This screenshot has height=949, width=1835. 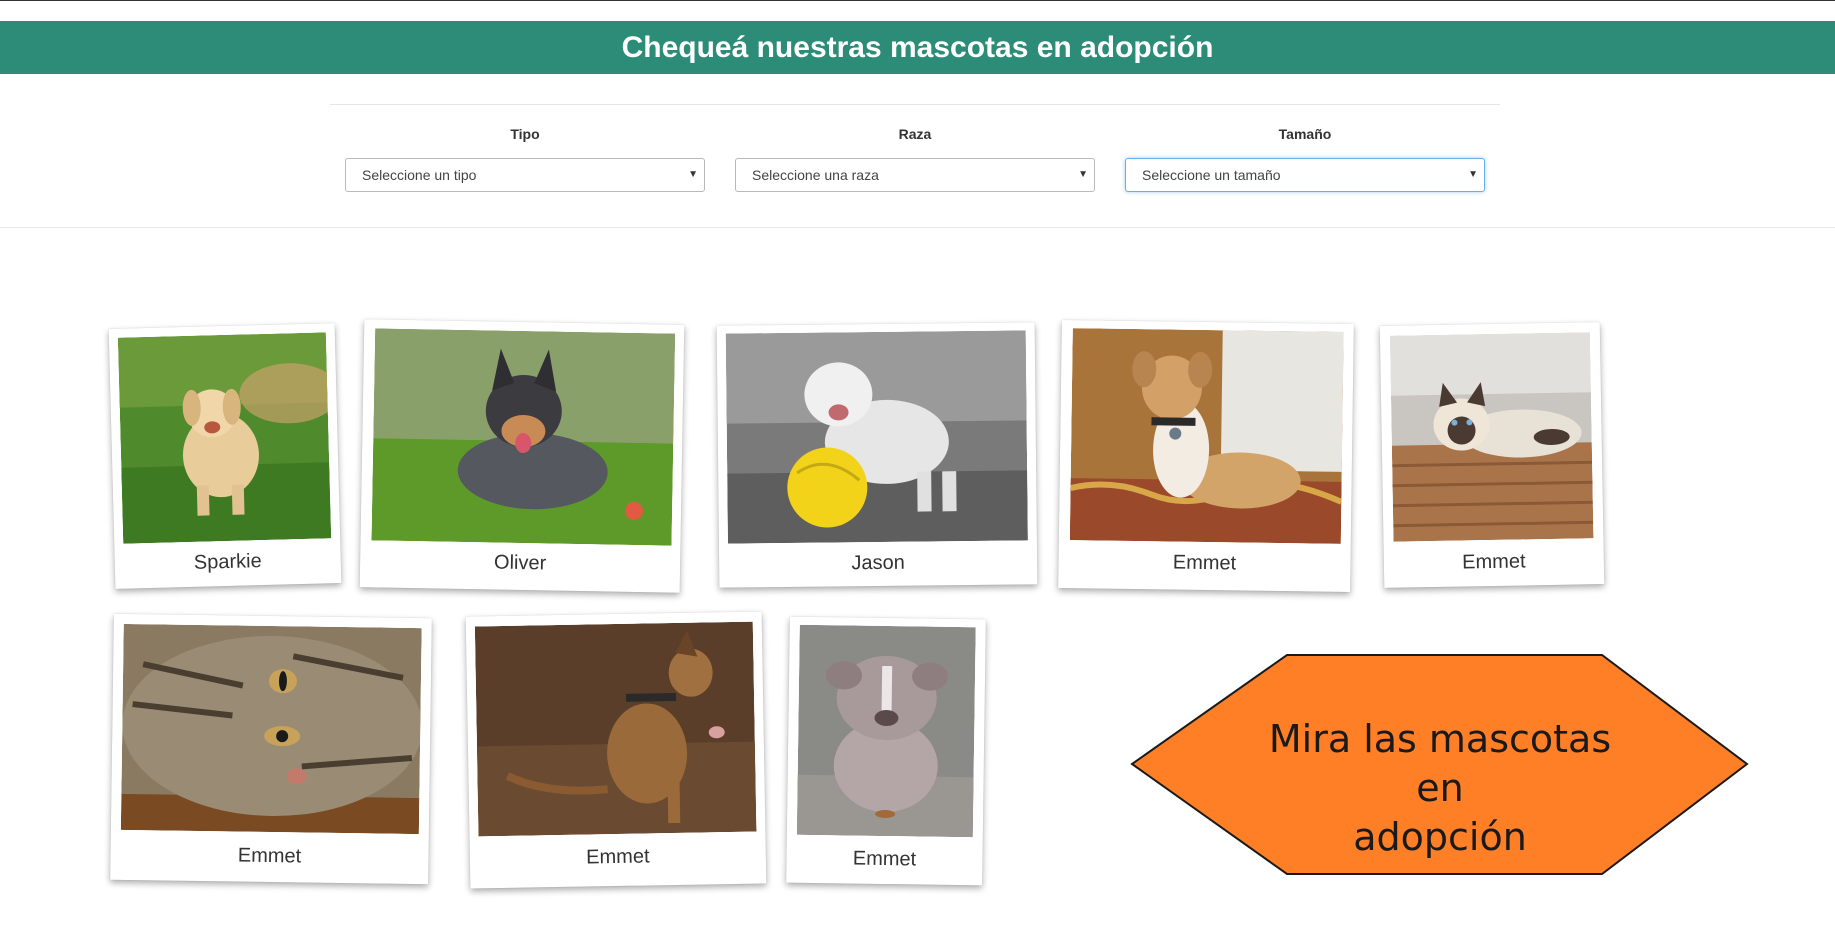 What do you see at coordinates (419, 175) in the screenshot?
I see `tipo-select-value: Seleccione un tipo` at bounding box center [419, 175].